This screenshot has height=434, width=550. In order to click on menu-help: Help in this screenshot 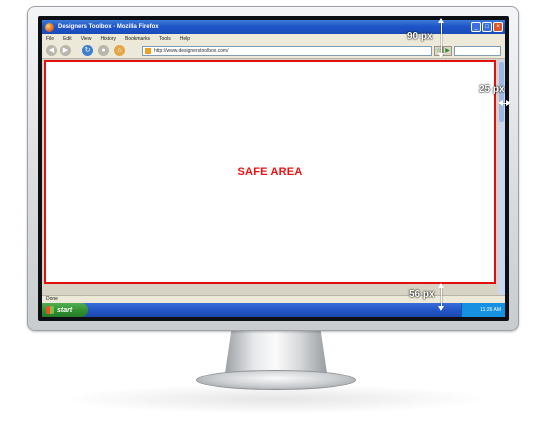, I will do `click(185, 39)`.